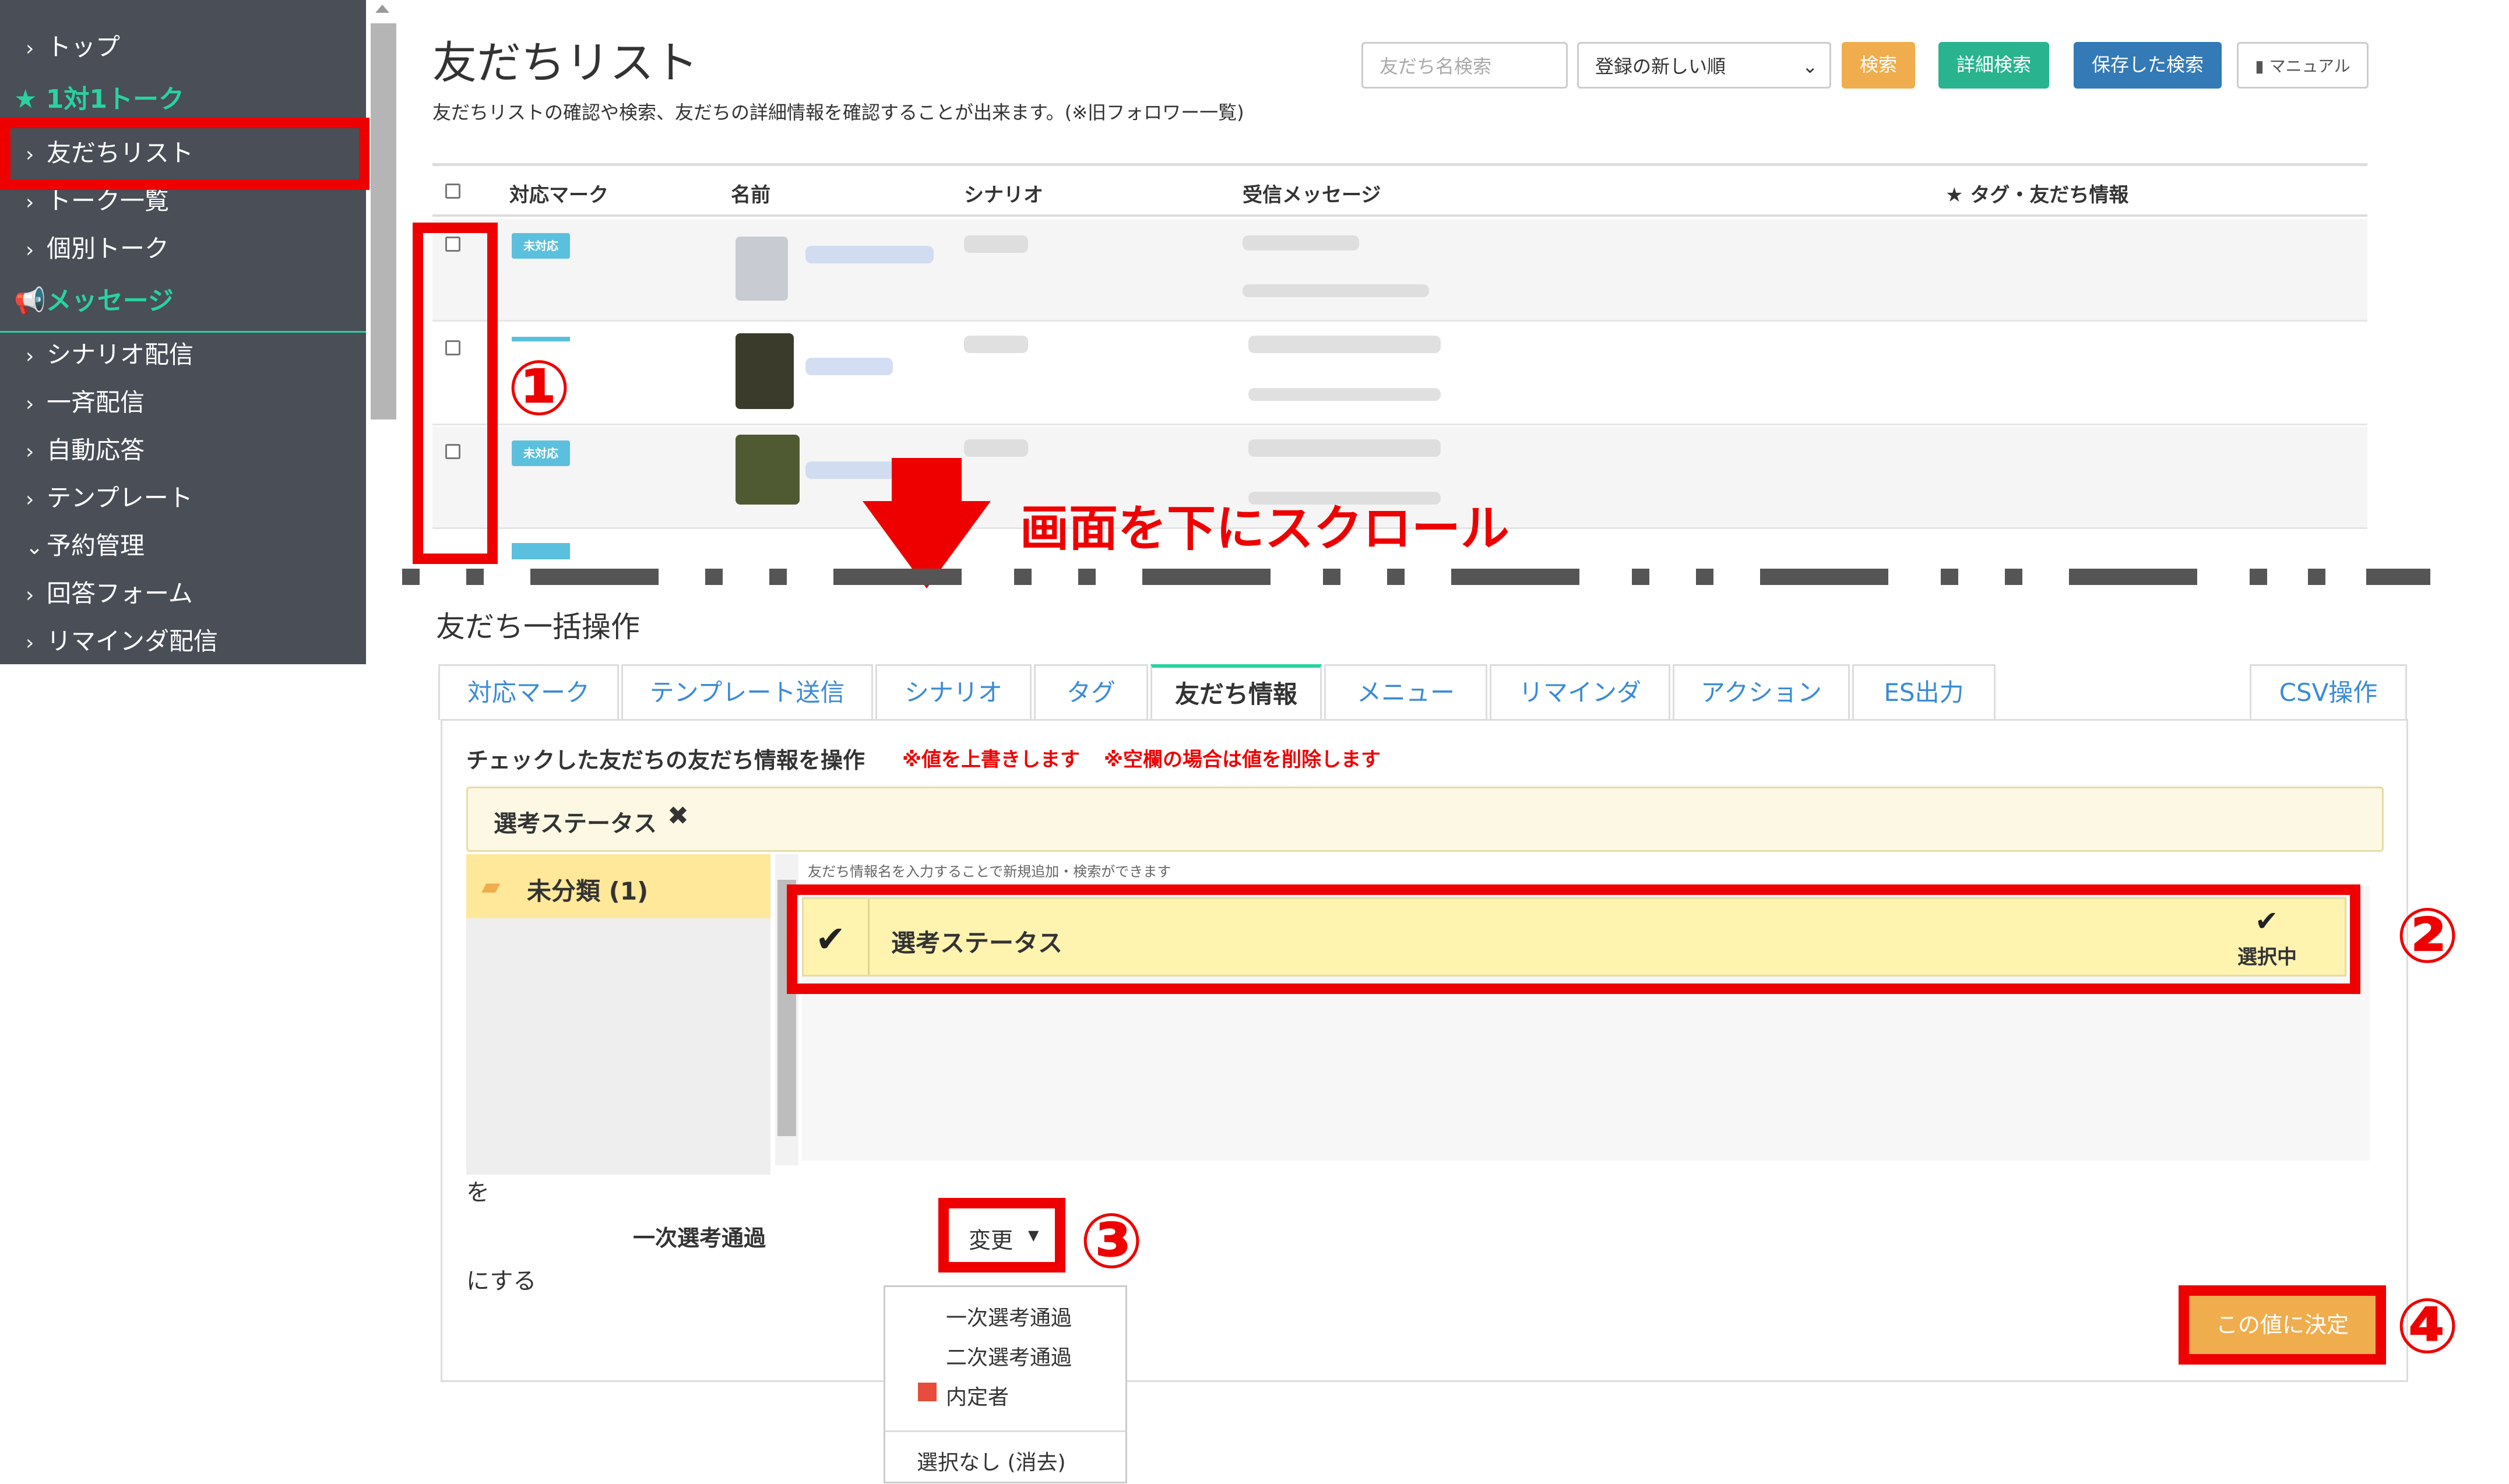 The width and height of the screenshot is (2509, 1484). Describe the element at coordinates (2282, 1325) in the screenshot. I see `confirm-value-button: この値に決定` at that location.